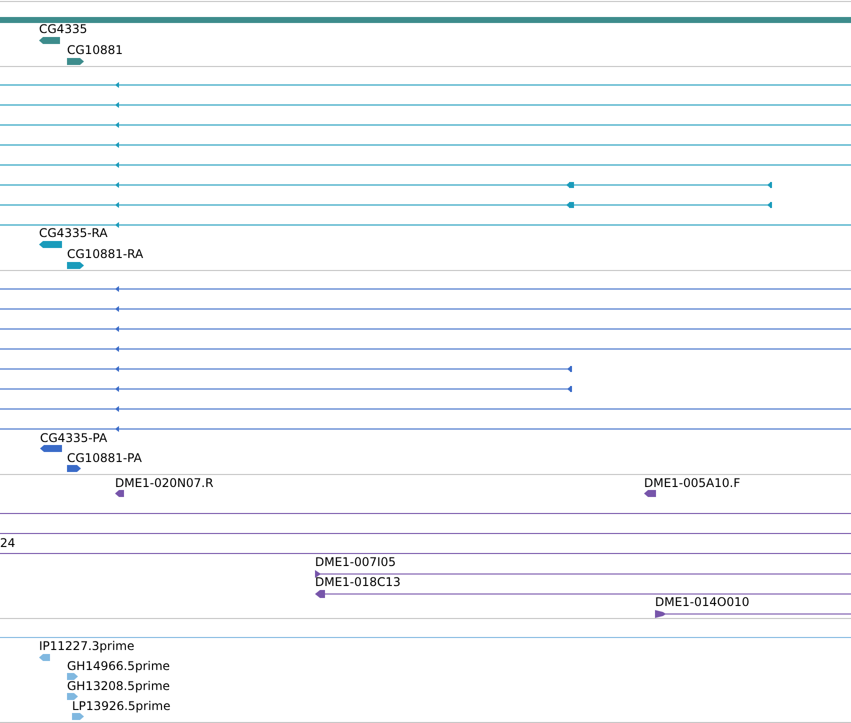 Image resolution: width=851 pixels, height=723 pixels. What do you see at coordinates (105, 254) in the screenshot?
I see `feature-label: CG10881-RA` at bounding box center [105, 254].